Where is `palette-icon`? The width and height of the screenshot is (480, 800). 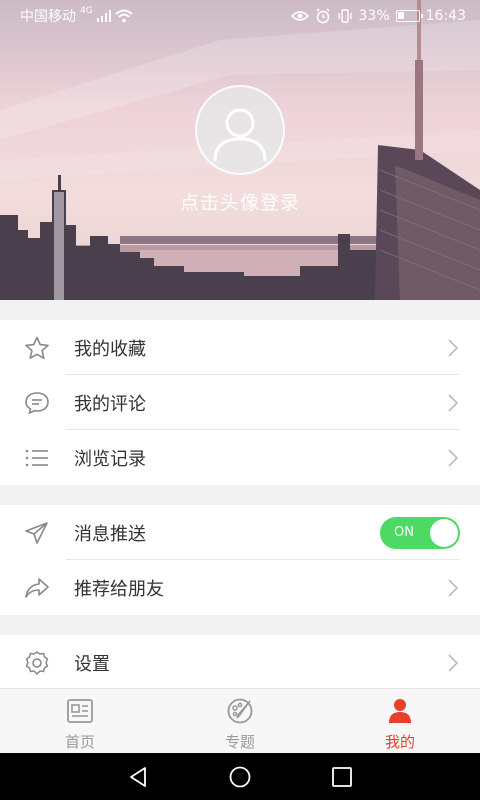 palette-icon is located at coordinates (240, 711).